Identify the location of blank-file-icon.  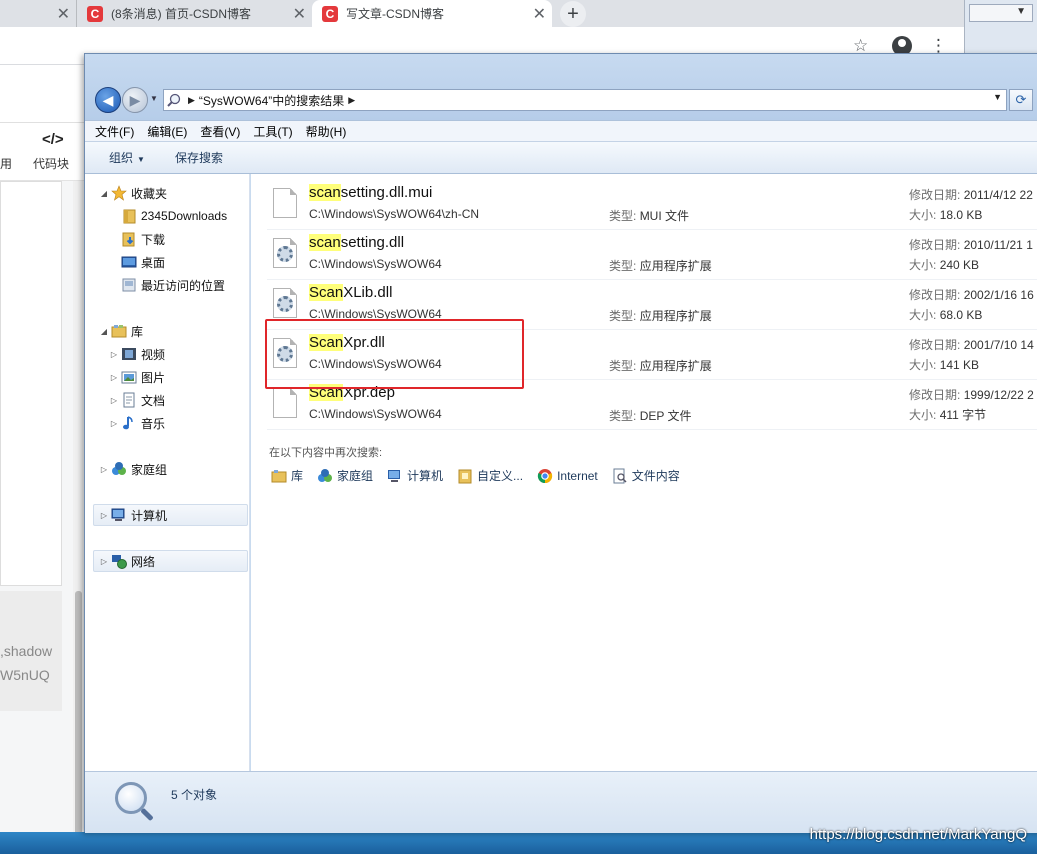
(285, 403).